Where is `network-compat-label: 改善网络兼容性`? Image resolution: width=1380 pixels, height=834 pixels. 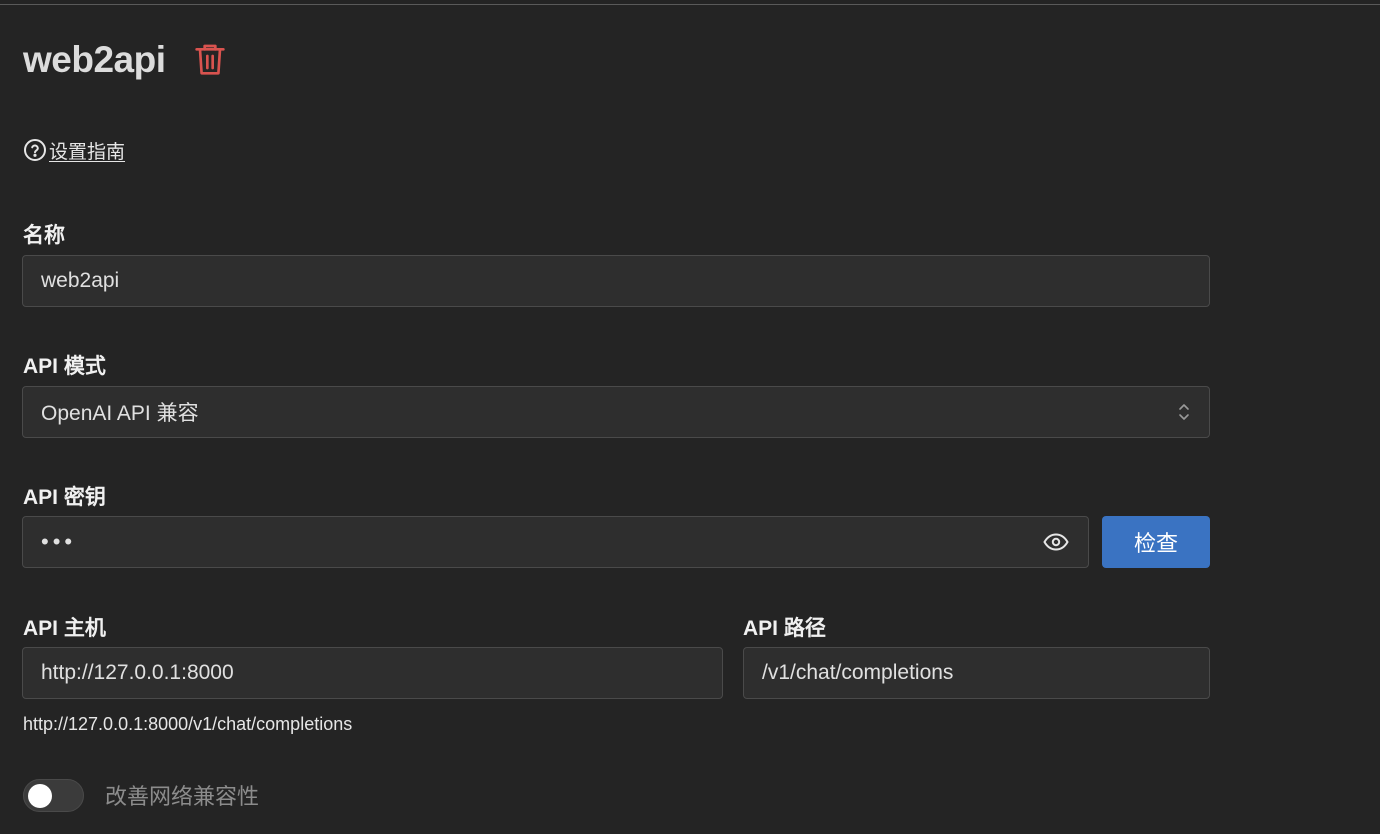 network-compat-label: 改善网络兼容性 is located at coordinates (182, 796).